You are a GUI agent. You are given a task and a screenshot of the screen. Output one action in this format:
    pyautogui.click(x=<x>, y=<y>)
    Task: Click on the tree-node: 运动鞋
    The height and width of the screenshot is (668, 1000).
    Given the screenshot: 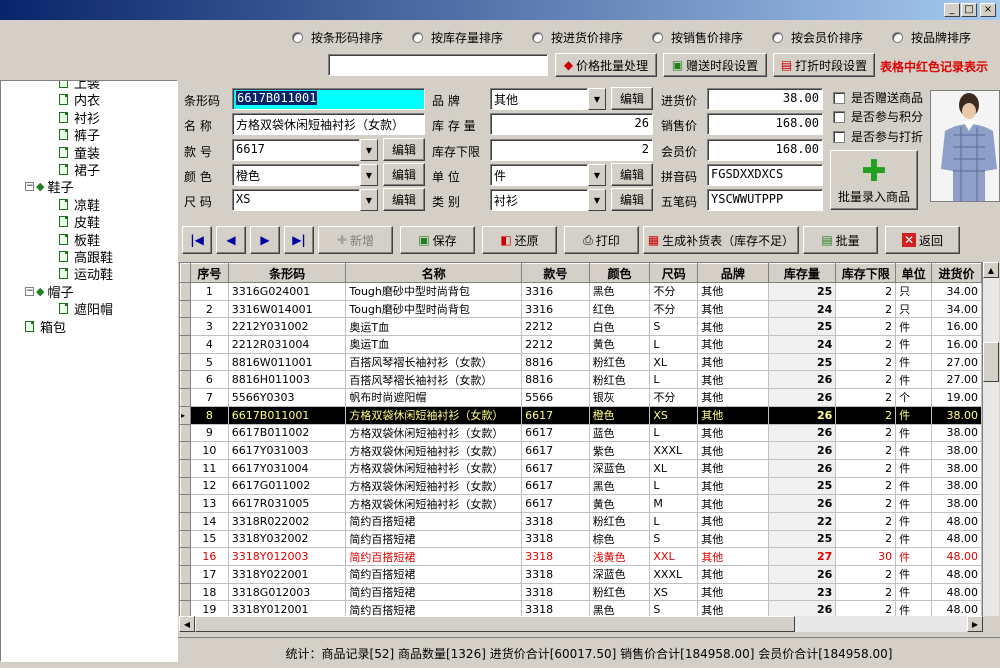 What is the action you would take?
    pyautogui.click(x=86, y=273)
    